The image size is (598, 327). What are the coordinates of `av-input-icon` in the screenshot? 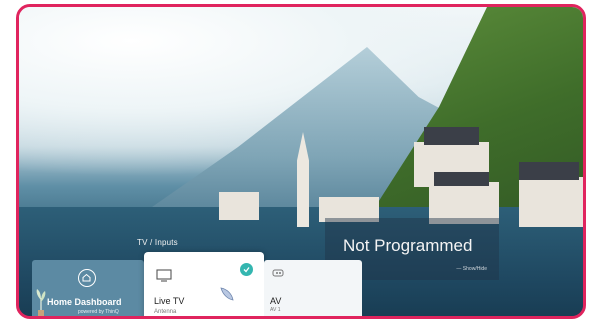 It's located at (278, 273).